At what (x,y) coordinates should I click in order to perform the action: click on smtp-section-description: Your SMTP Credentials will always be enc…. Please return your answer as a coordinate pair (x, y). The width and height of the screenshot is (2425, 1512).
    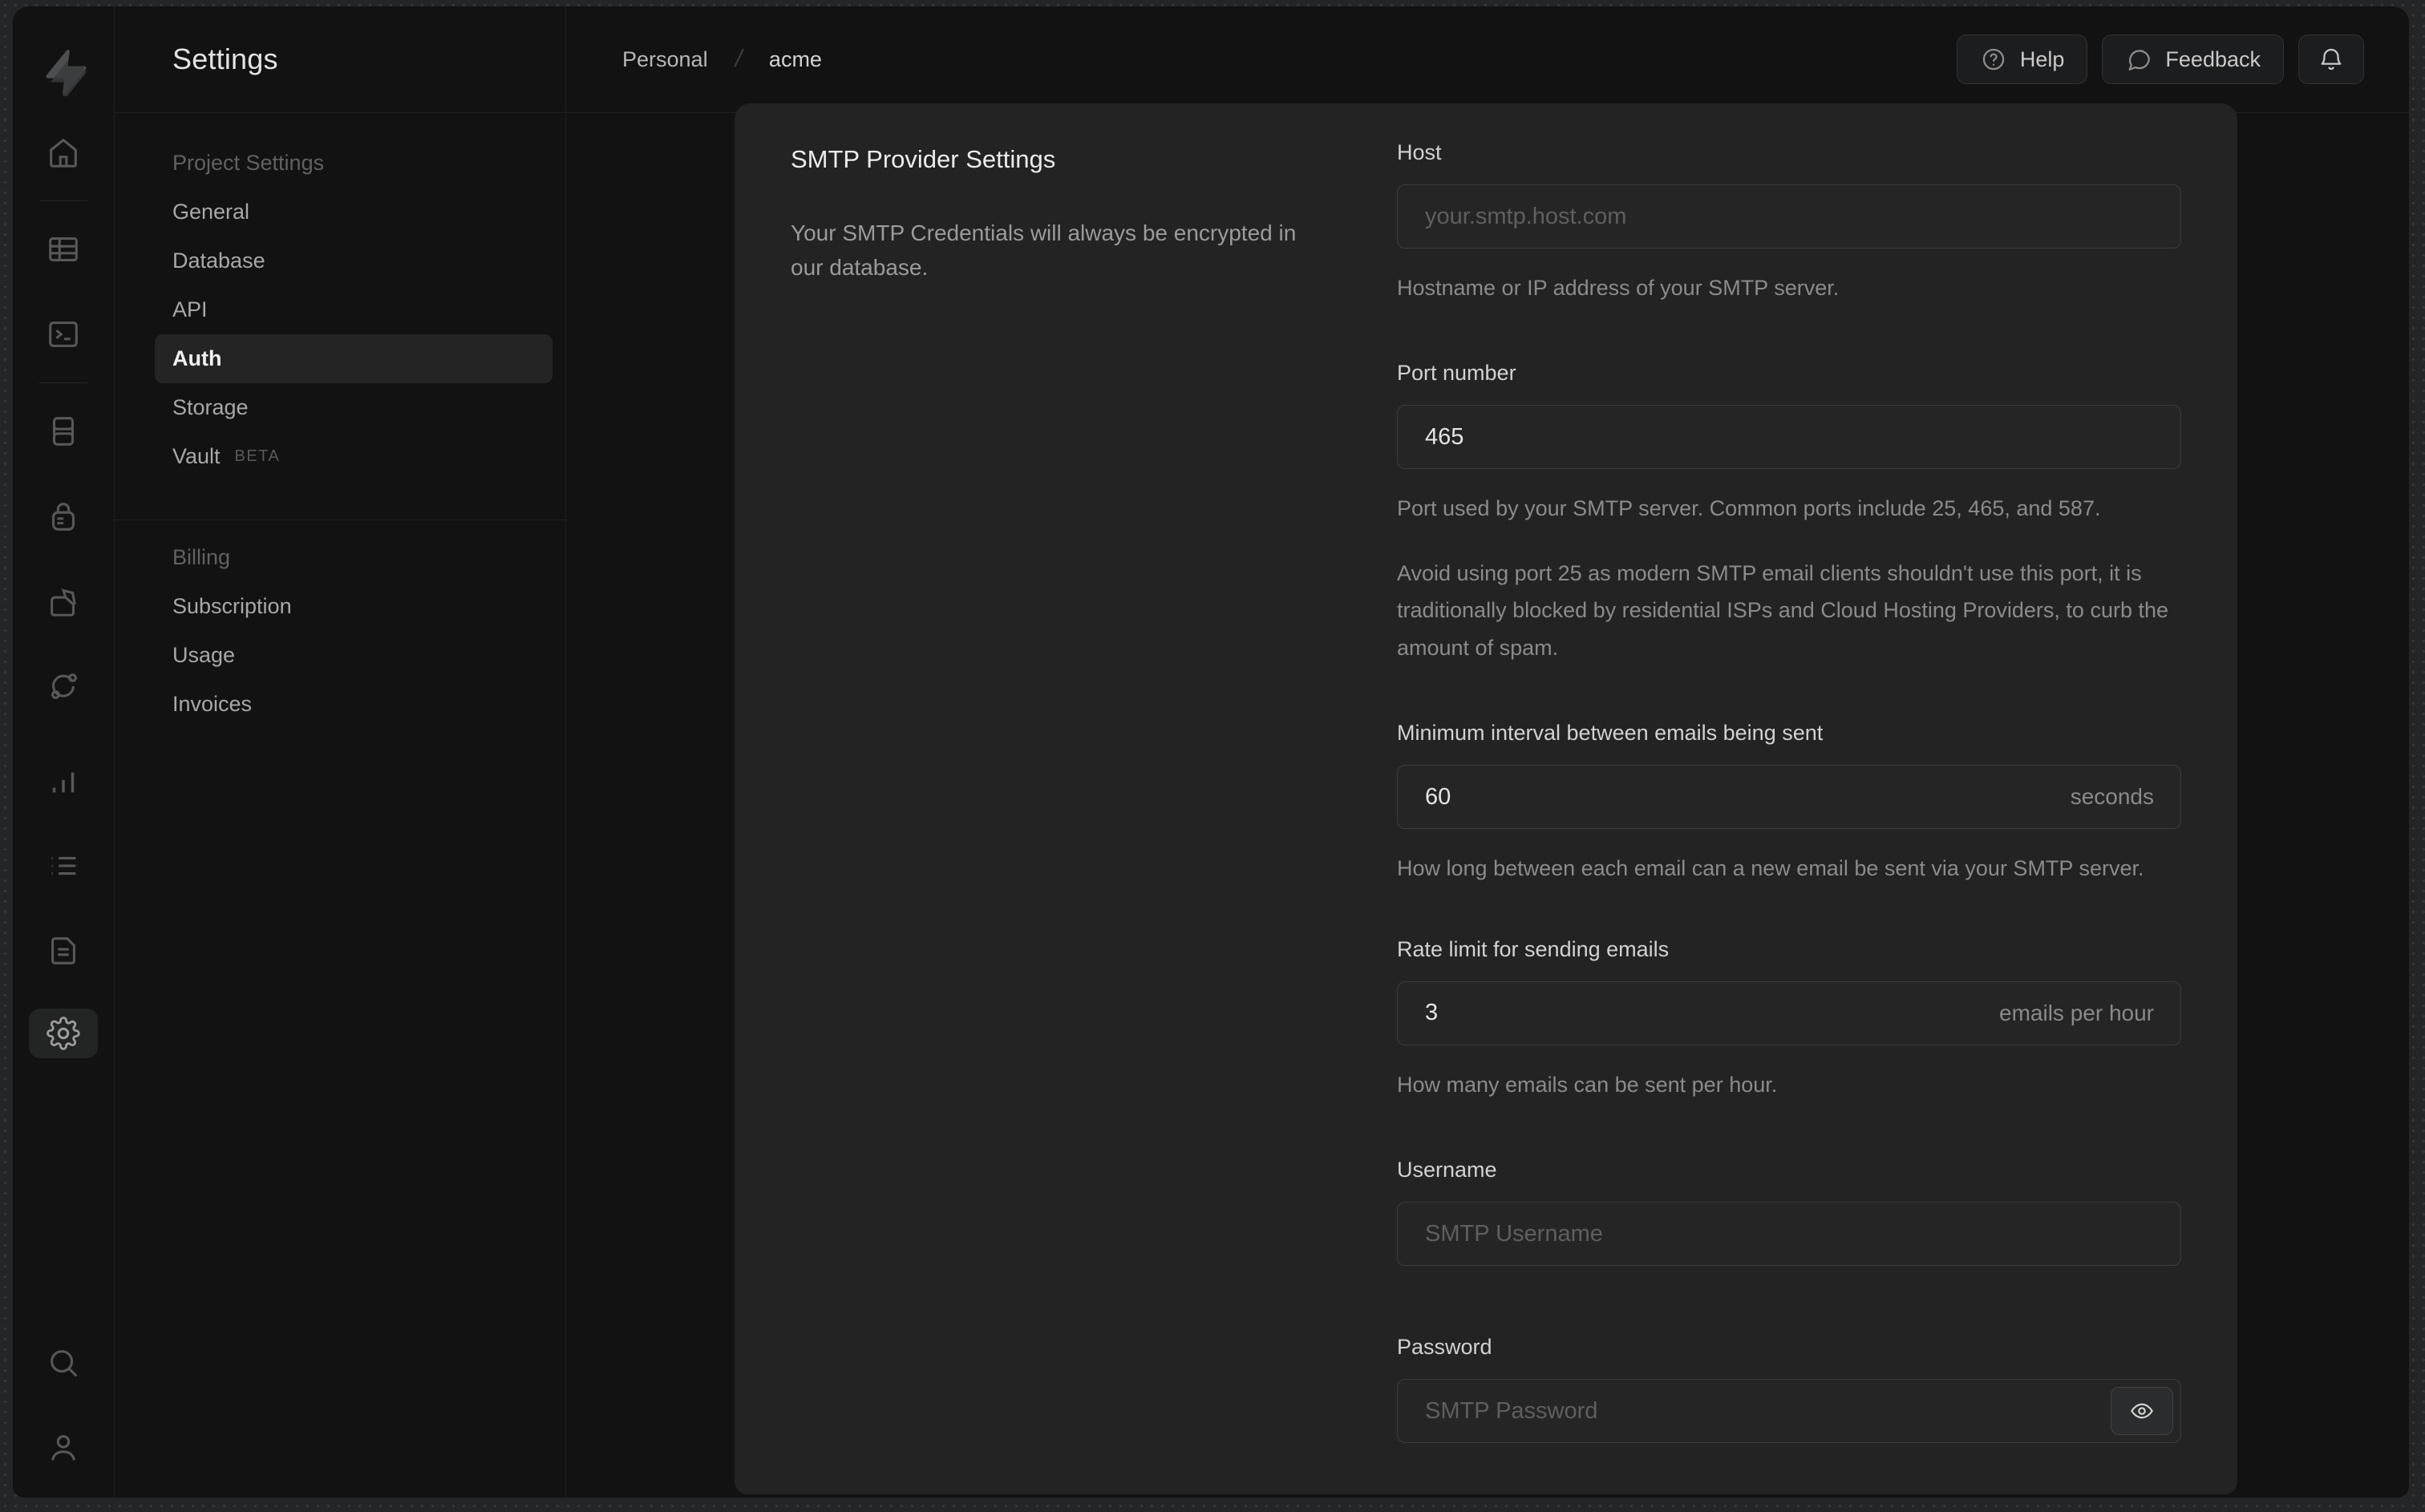
    Looking at the image, I should click on (1044, 251).